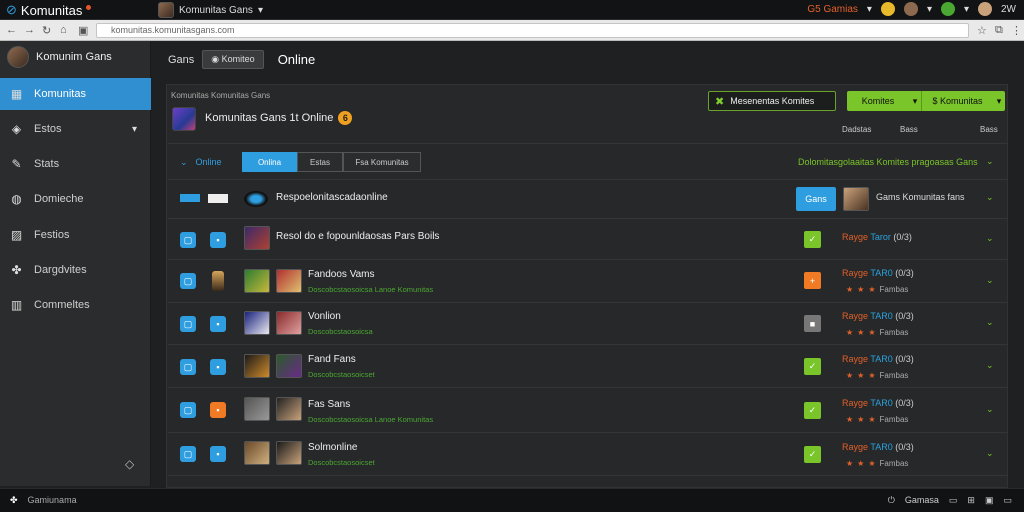 This screenshot has height=512, width=1024. Describe the element at coordinates (16, 270) in the screenshot. I see `puzzle-icon: ✤` at that location.